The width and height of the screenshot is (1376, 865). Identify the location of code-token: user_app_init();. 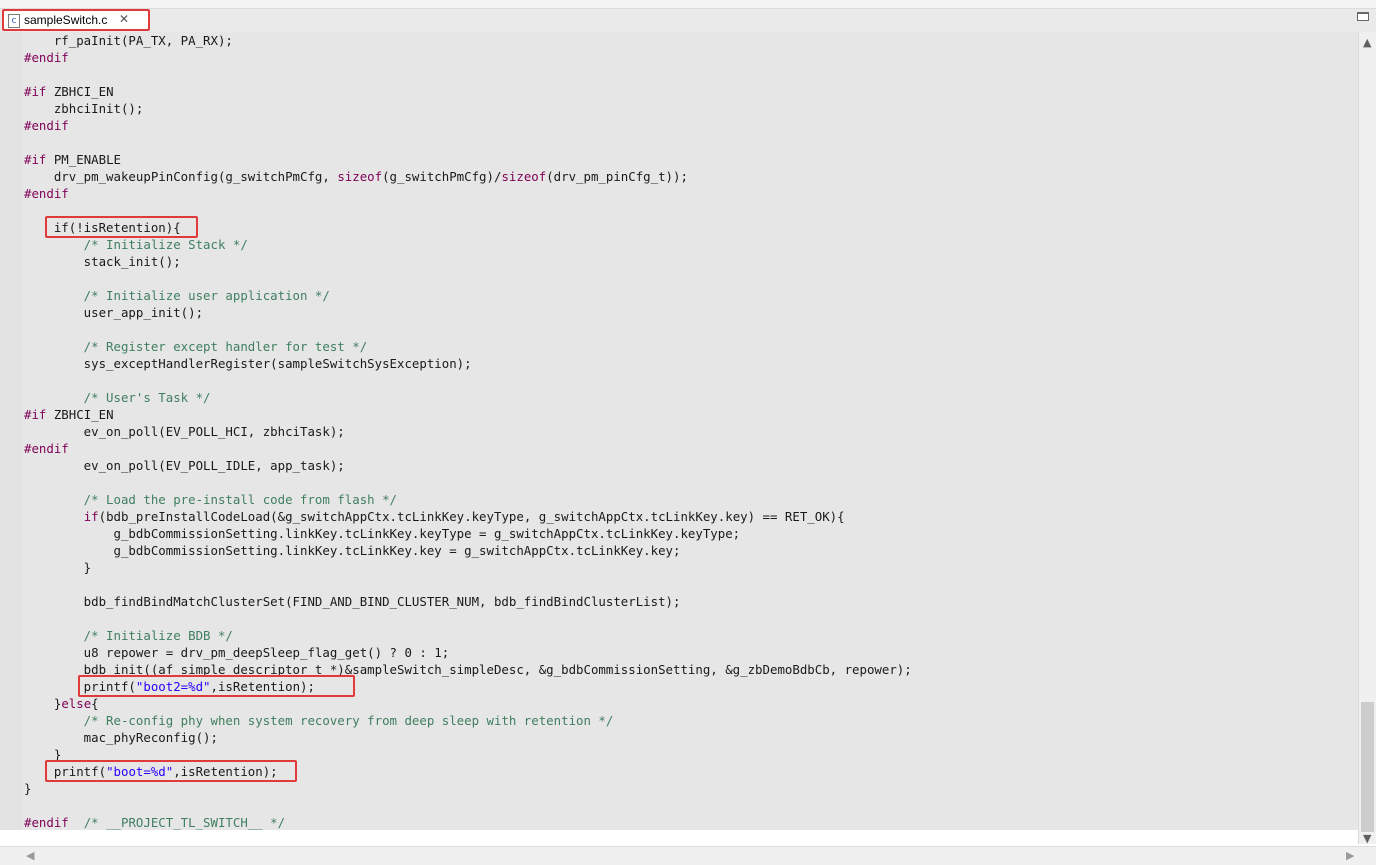
(114, 312).